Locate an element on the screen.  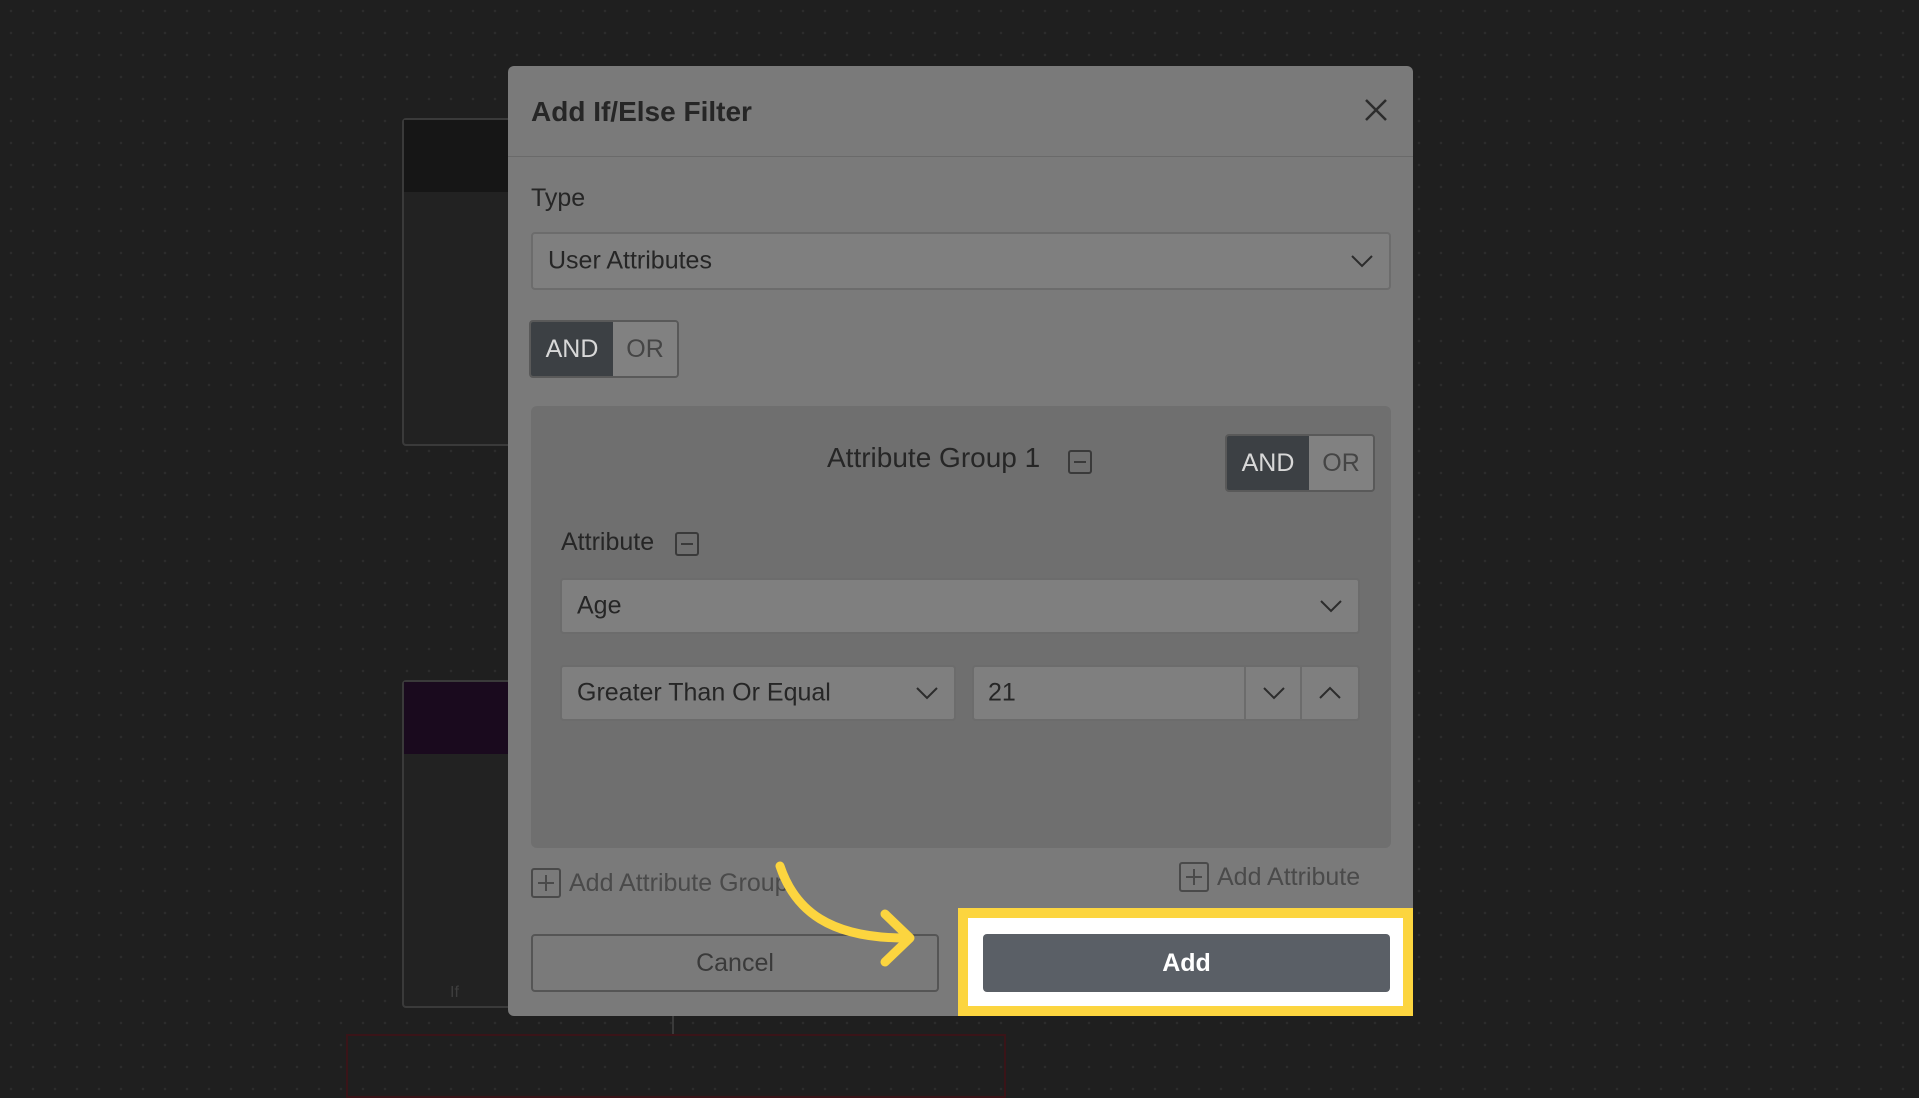
root-and-option: AND is located at coordinates (572, 349).